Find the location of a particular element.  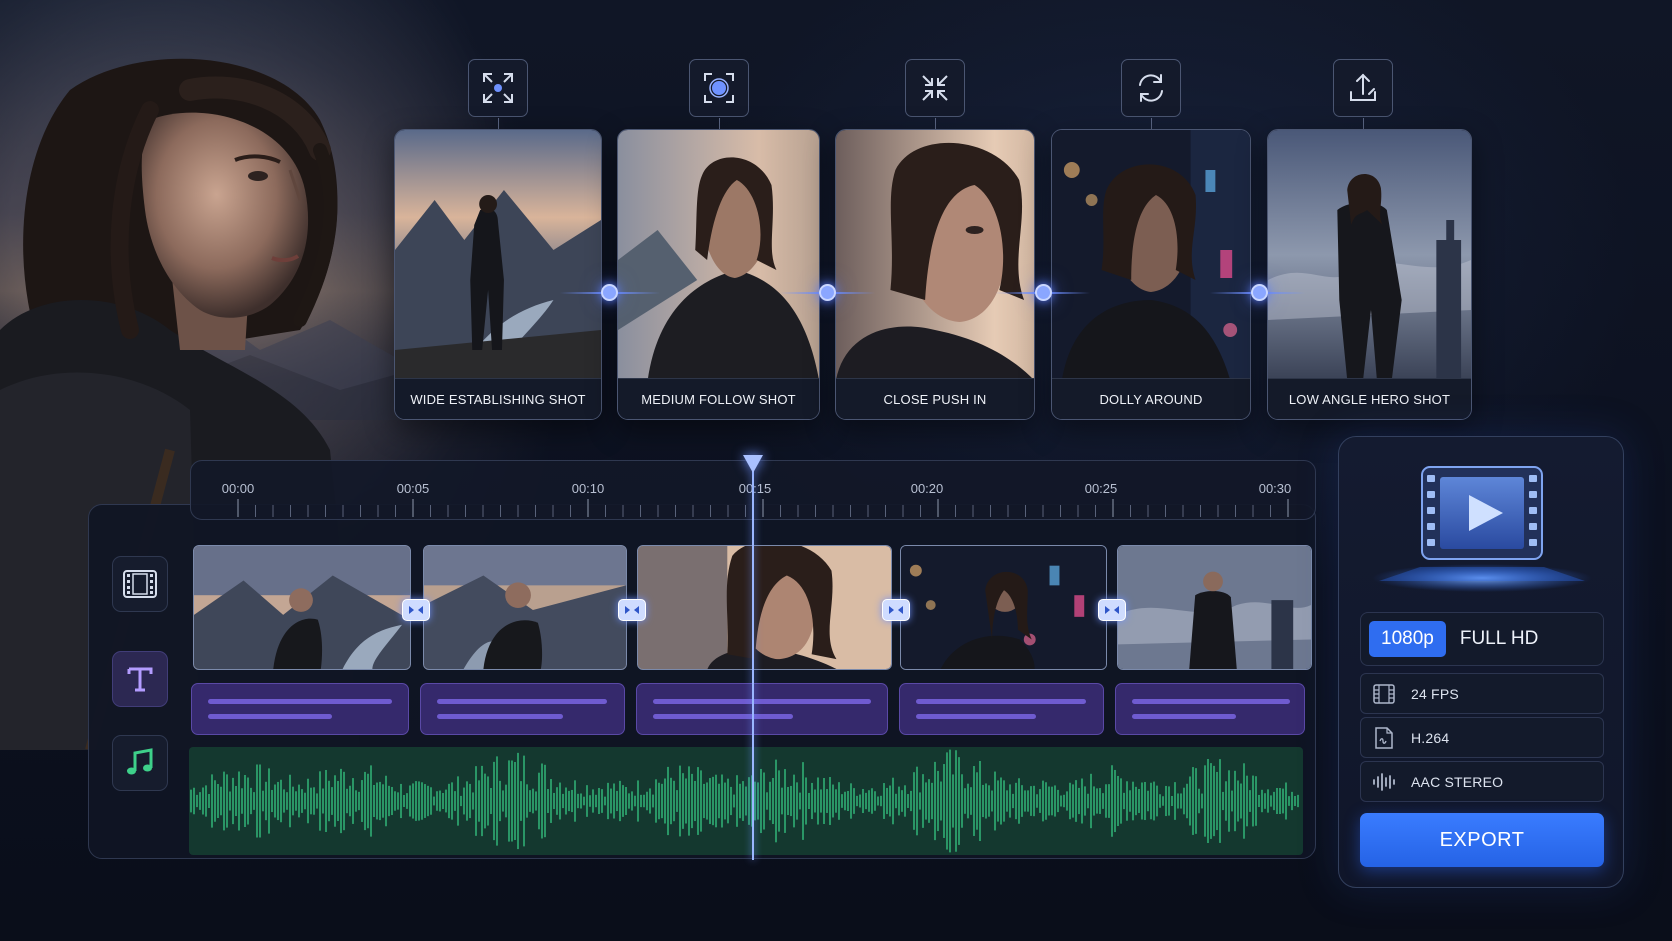

codec-setting: H.264 is located at coordinates (1482, 737).